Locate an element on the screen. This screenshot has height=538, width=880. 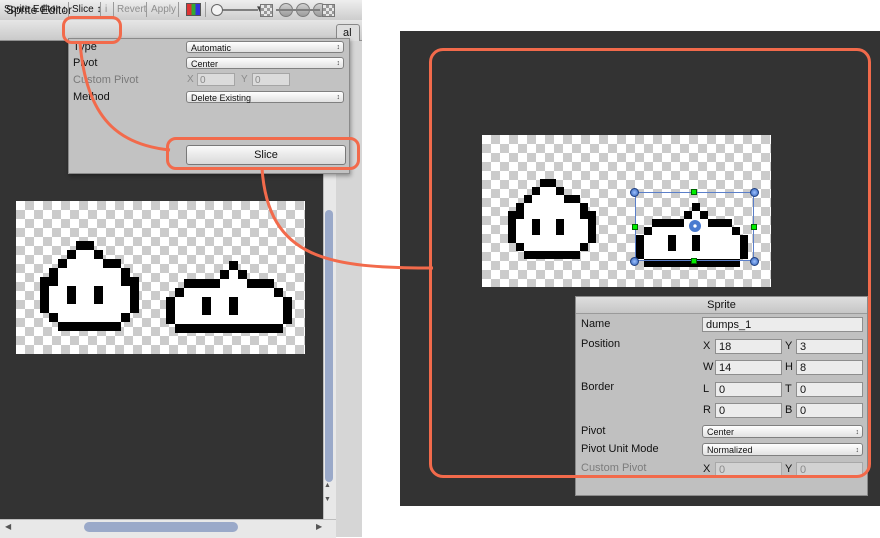
callout-line-slice-tab is located at coordinates (124, 96).